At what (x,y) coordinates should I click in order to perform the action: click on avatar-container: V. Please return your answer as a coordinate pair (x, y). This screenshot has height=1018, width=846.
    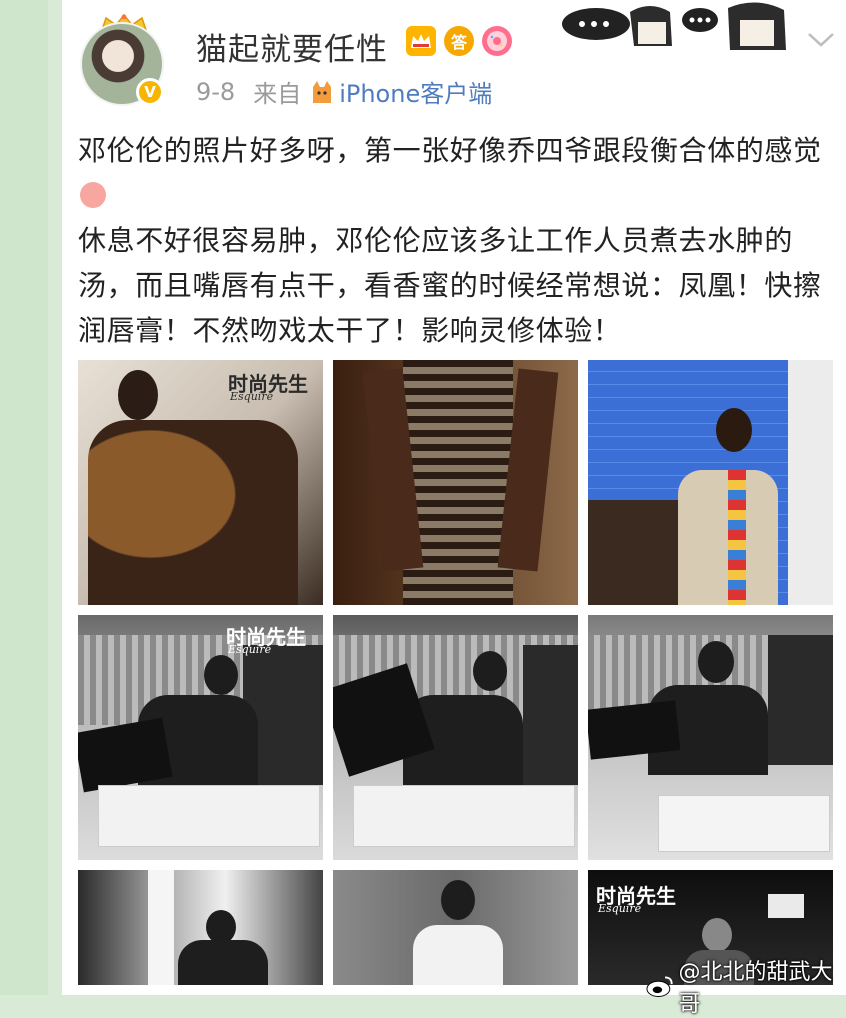
    Looking at the image, I should click on (124, 60).